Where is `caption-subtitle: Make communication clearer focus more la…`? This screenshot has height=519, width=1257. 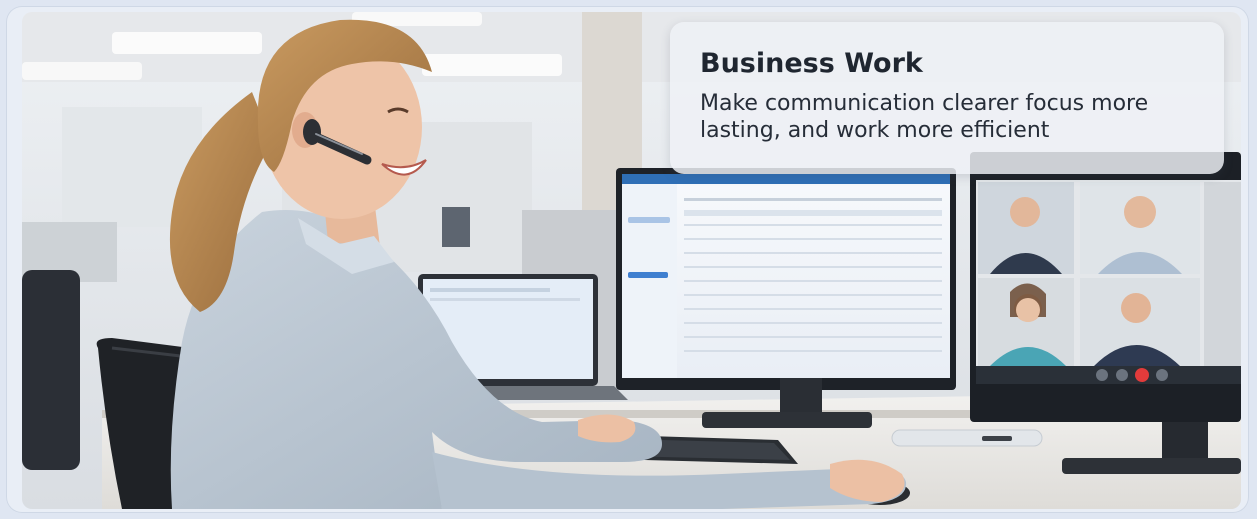
caption-subtitle: Make communication clearer focus more la… is located at coordinates (924, 117).